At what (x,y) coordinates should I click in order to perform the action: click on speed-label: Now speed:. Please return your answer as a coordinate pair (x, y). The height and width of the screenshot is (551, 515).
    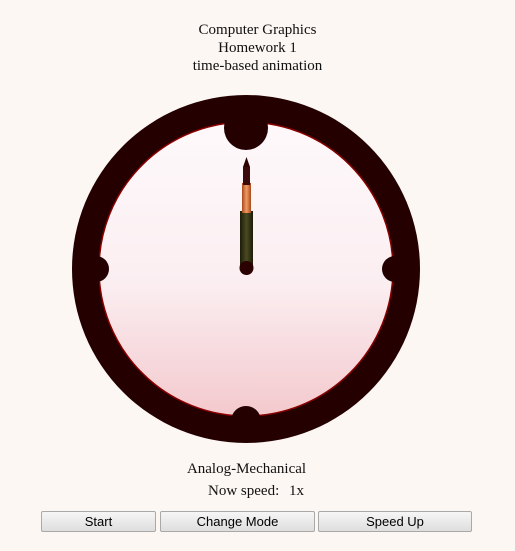
    Looking at the image, I should click on (244, 491).